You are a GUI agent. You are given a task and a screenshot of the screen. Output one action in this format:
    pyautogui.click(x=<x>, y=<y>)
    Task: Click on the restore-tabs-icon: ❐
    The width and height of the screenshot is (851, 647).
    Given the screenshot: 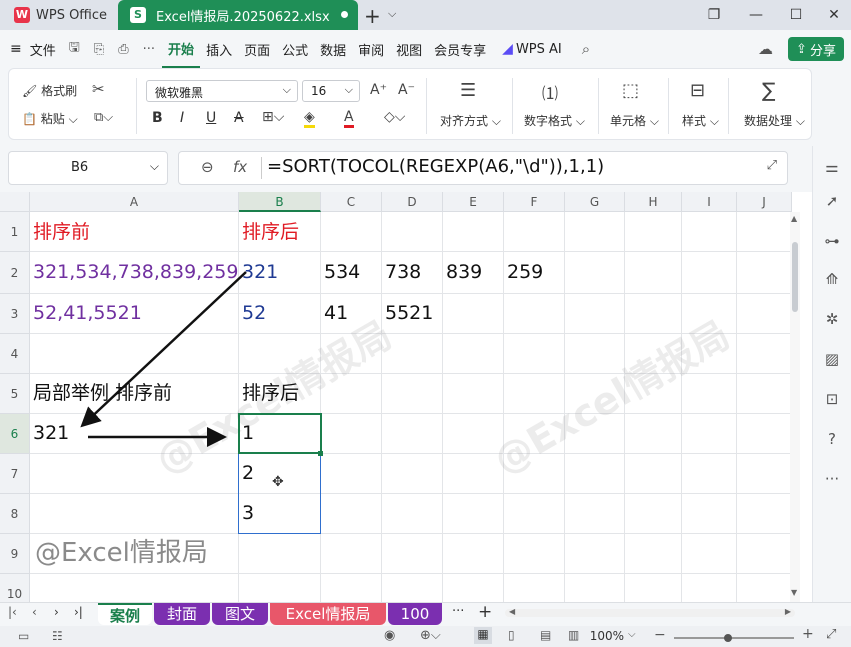 What is the action you would take?
    pyautogui.click(x=714, y=15)
    